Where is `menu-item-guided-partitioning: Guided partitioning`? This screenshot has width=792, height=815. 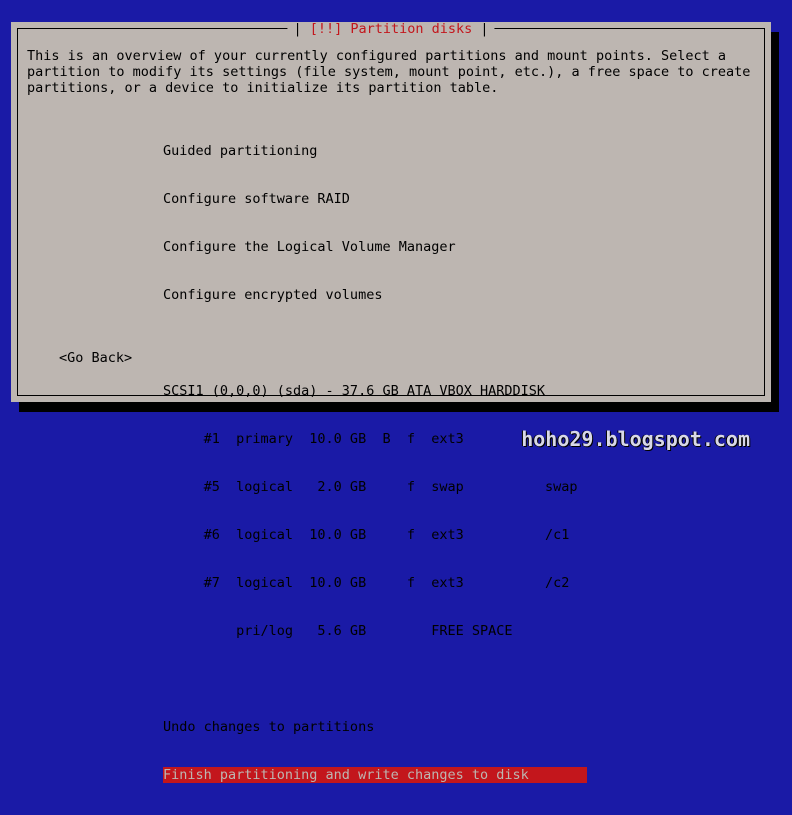 menu-item-guided-partitioning: Guided partitioning is located at coordinates (375, 151).